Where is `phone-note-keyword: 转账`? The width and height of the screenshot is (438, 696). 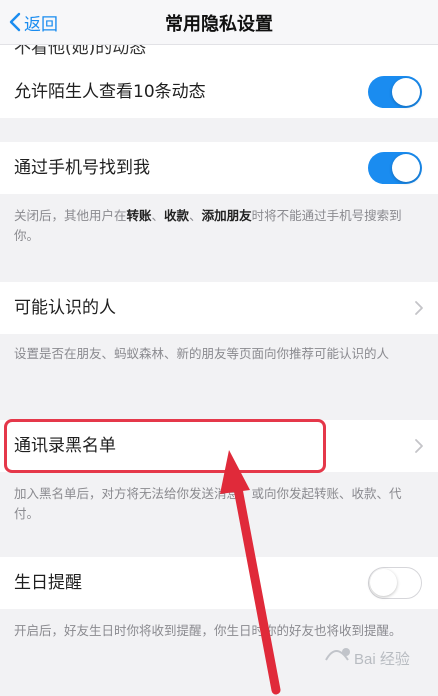
phone-note-keyword: 转账 is located at coordinates (139, 215).